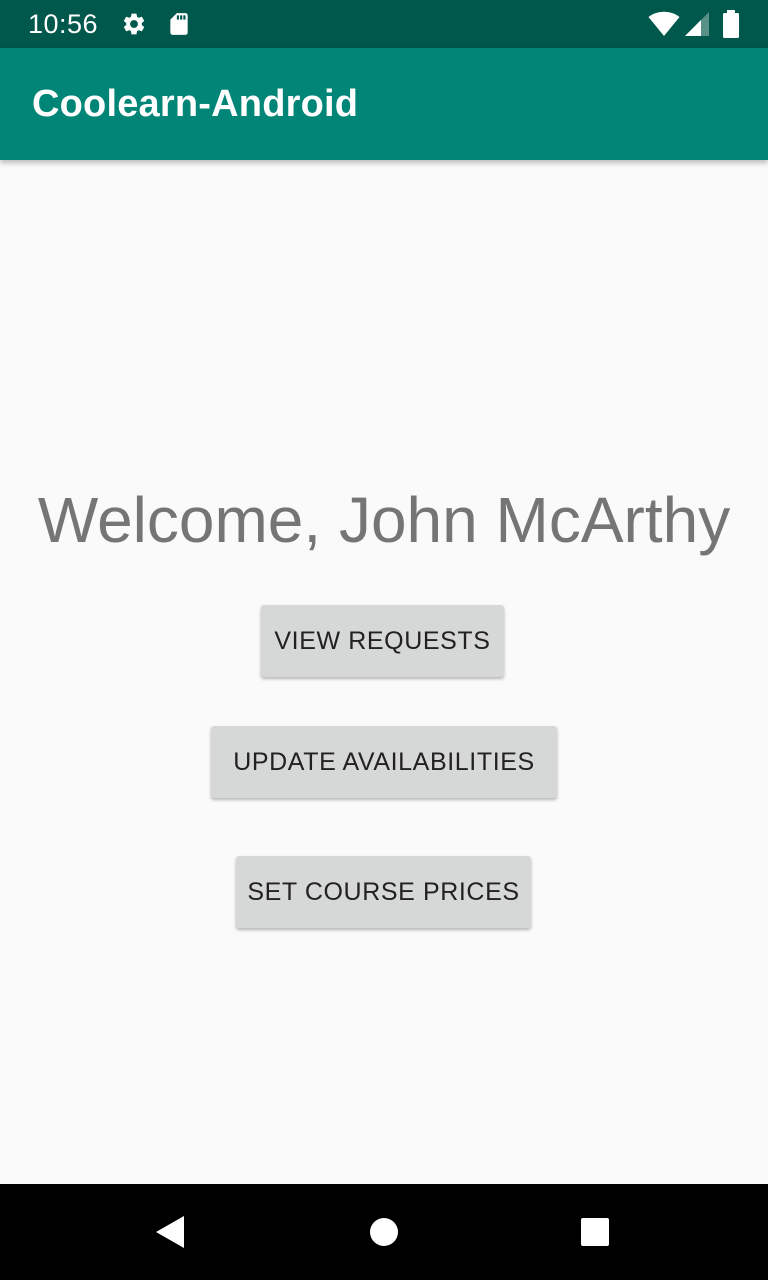 Image resolution: width=768 pixels, height=1280 pixels. Describe the element at coordinates (384, 520) in the screenshot. I see `welcome-message: Welcome, John McArthy` at that location.